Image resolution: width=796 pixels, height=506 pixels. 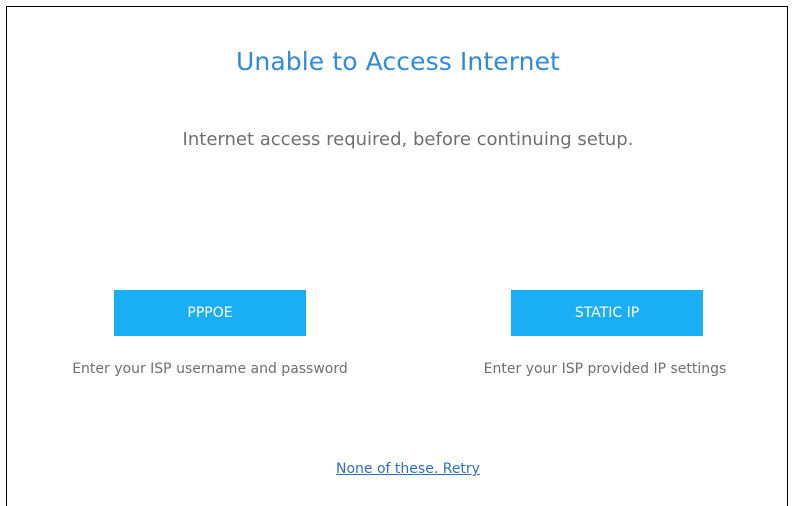 What do you see at coordinates (398, 469) in the screenshot?
I see `retry-link: None of these. Retry` at bounding box center [398, 469].